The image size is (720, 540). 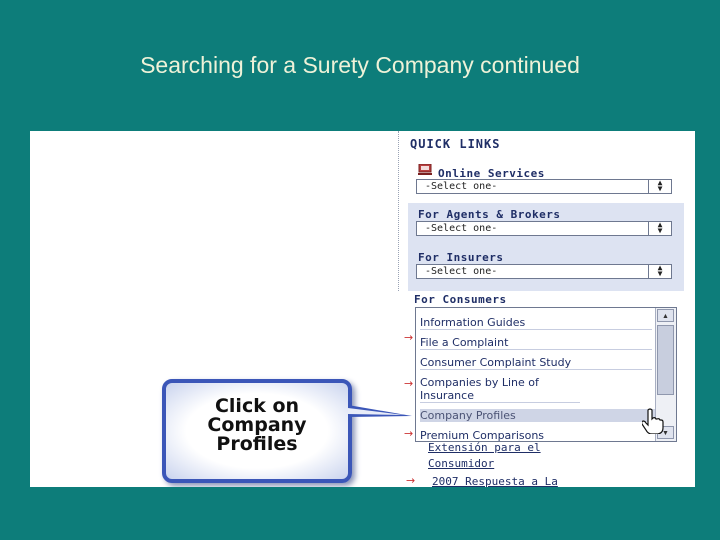 I want to click on hand-cursor-icon, so click(x=653, y=421).